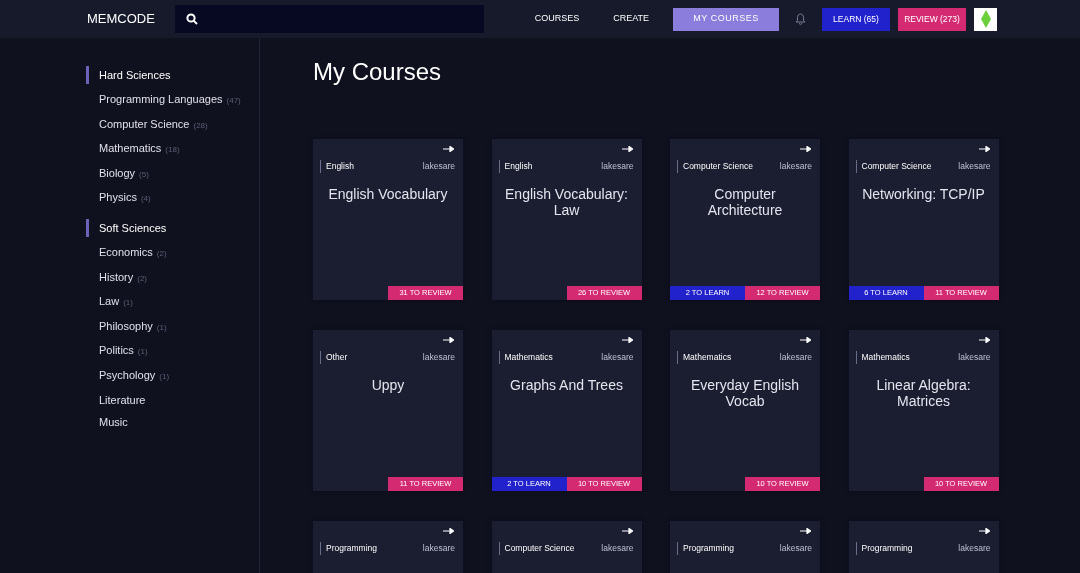 The image size is (1080, 573). I want to click on category-item: Music, so click(172, 422).